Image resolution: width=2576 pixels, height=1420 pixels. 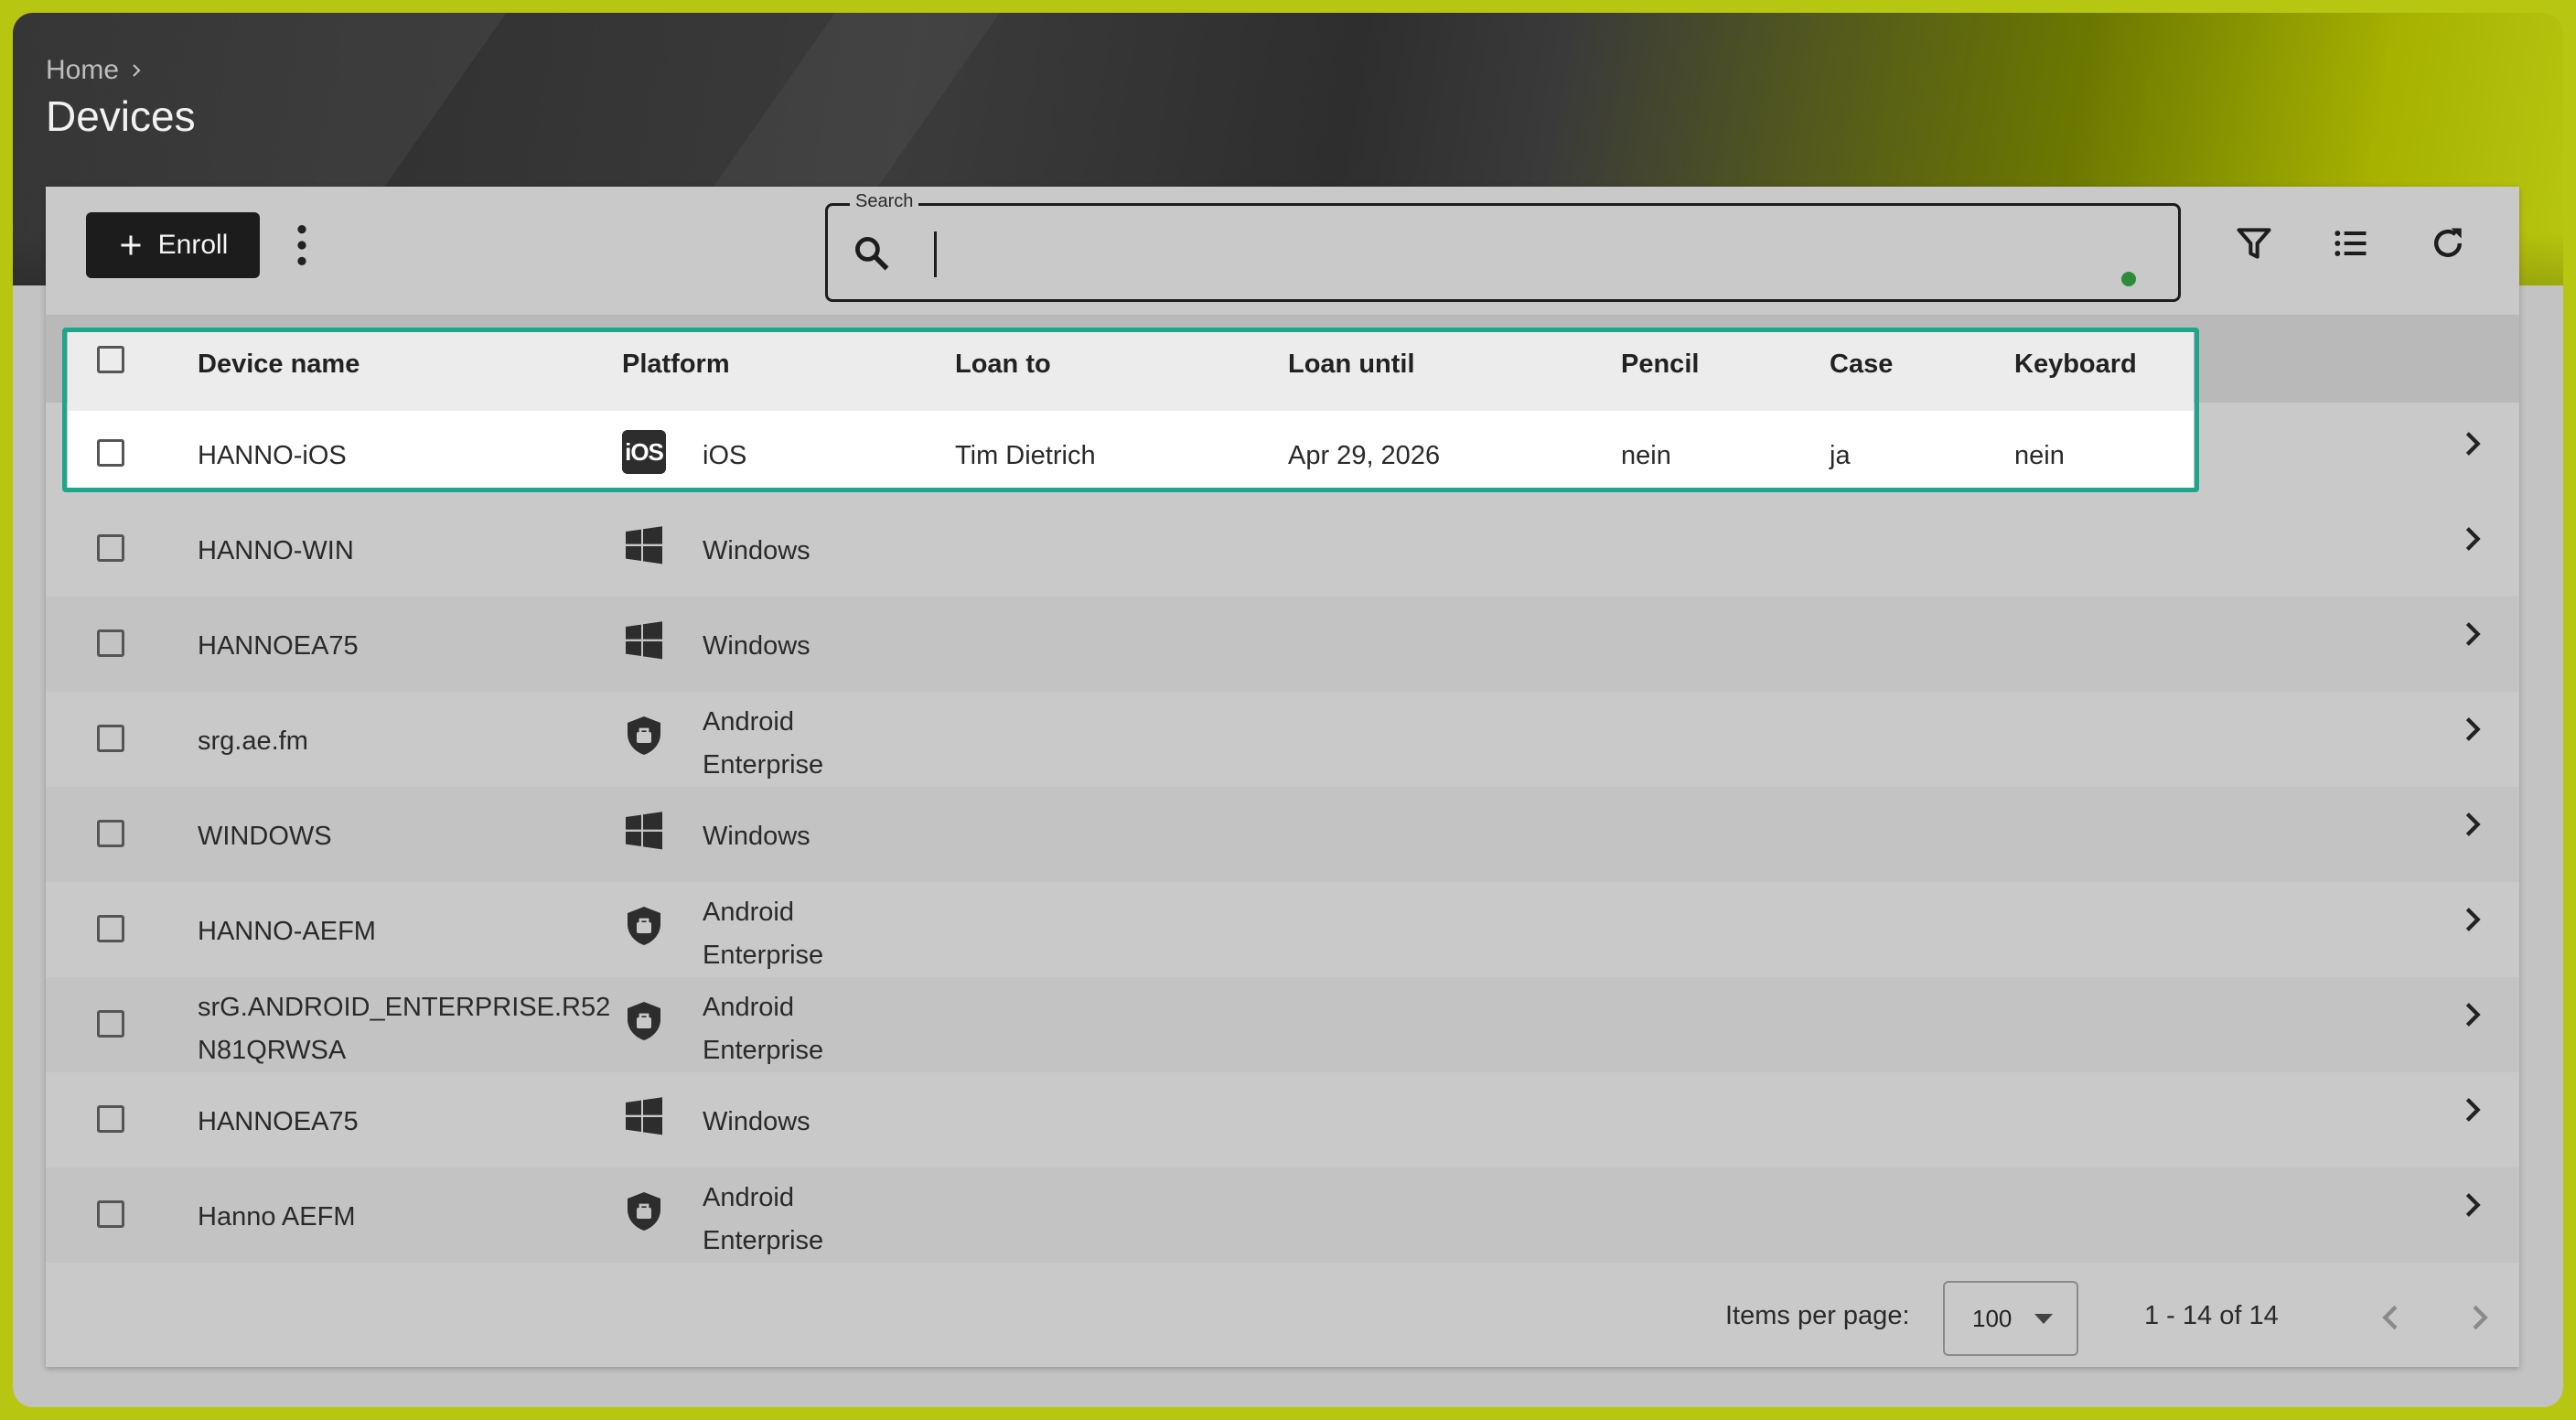 What do you see at coordinates (276, 550) in the screenshot?
I see `device-name: HANNO-WIN` at bounding box center [276, 550].